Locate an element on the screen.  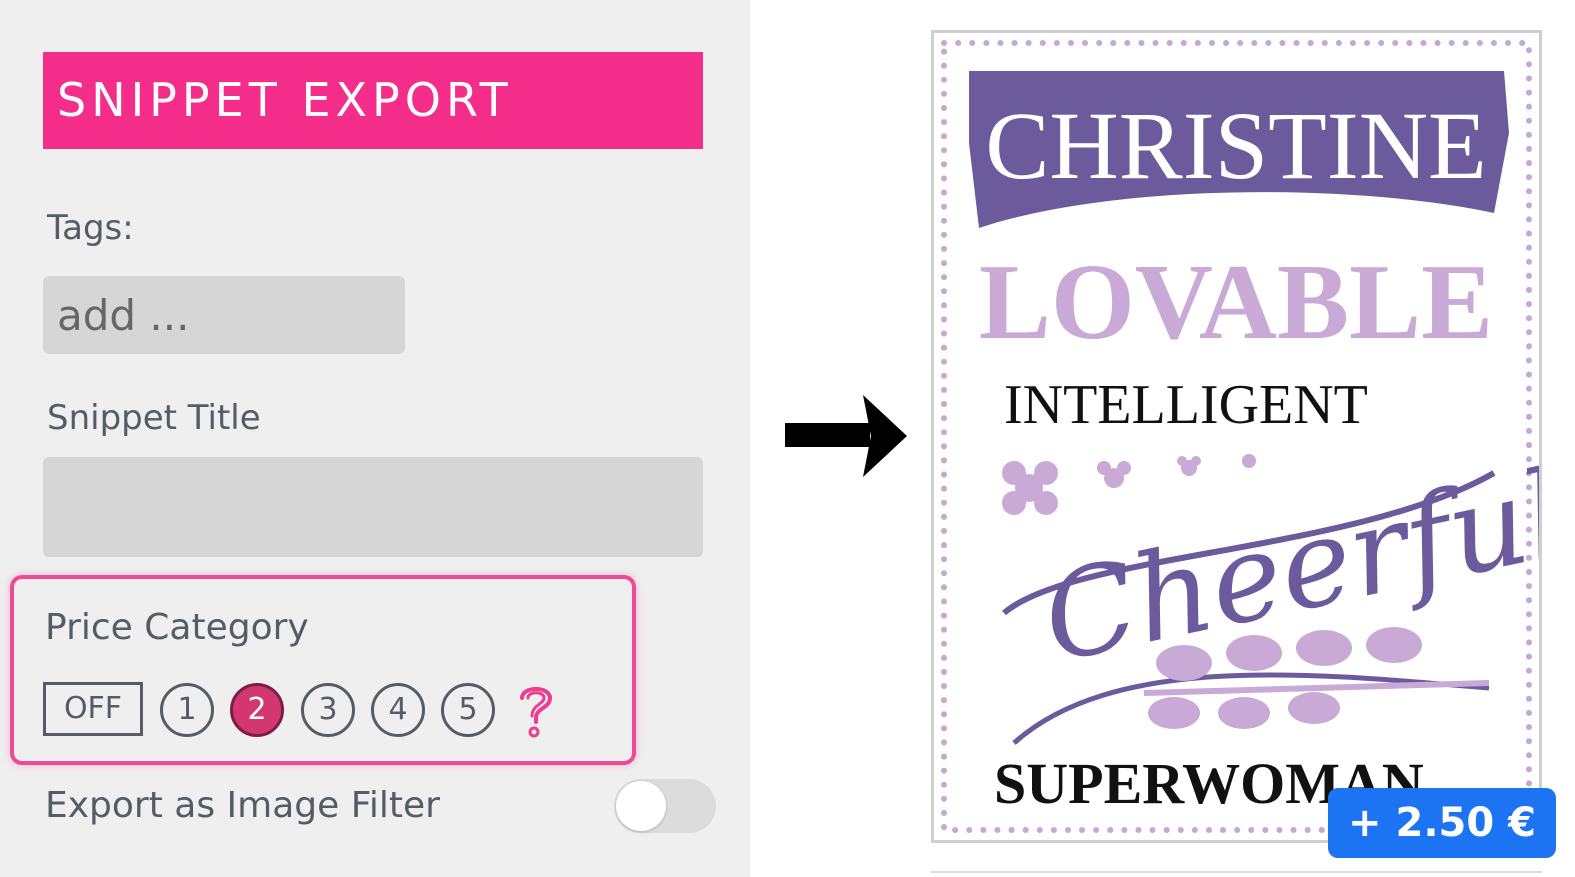
toggle-knob is located at coordinates (641, 806).